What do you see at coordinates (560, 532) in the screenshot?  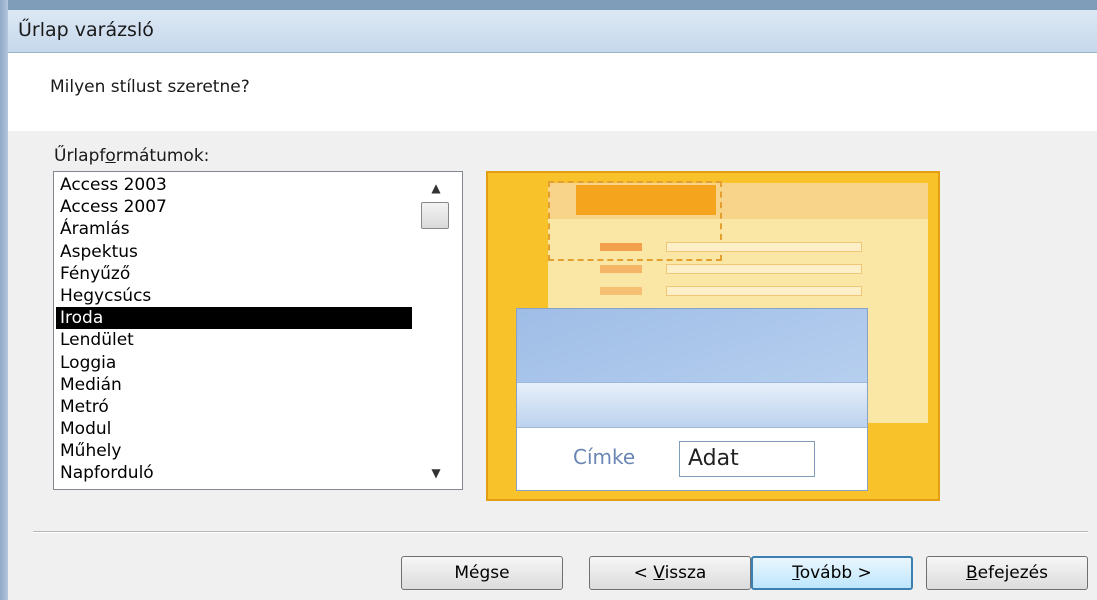 I see `footer-separator` at bounding box center [560, 532].